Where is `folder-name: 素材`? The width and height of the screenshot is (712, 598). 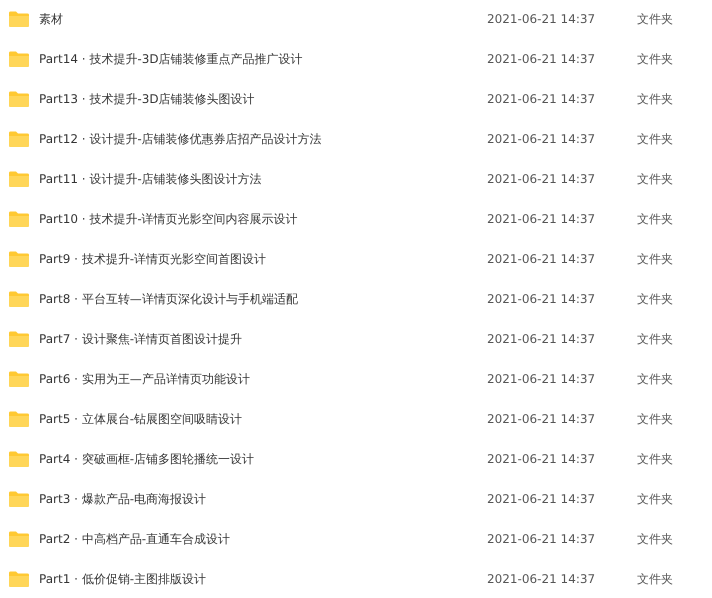
folder-name: 素材 is located at coordinates (263, 19).